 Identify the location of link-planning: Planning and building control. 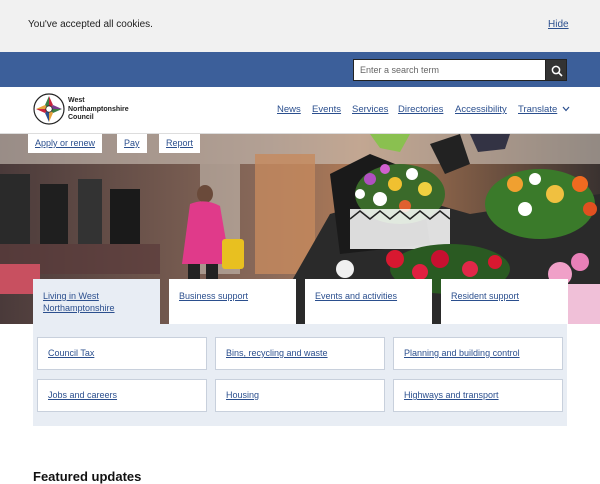
(478, 353).